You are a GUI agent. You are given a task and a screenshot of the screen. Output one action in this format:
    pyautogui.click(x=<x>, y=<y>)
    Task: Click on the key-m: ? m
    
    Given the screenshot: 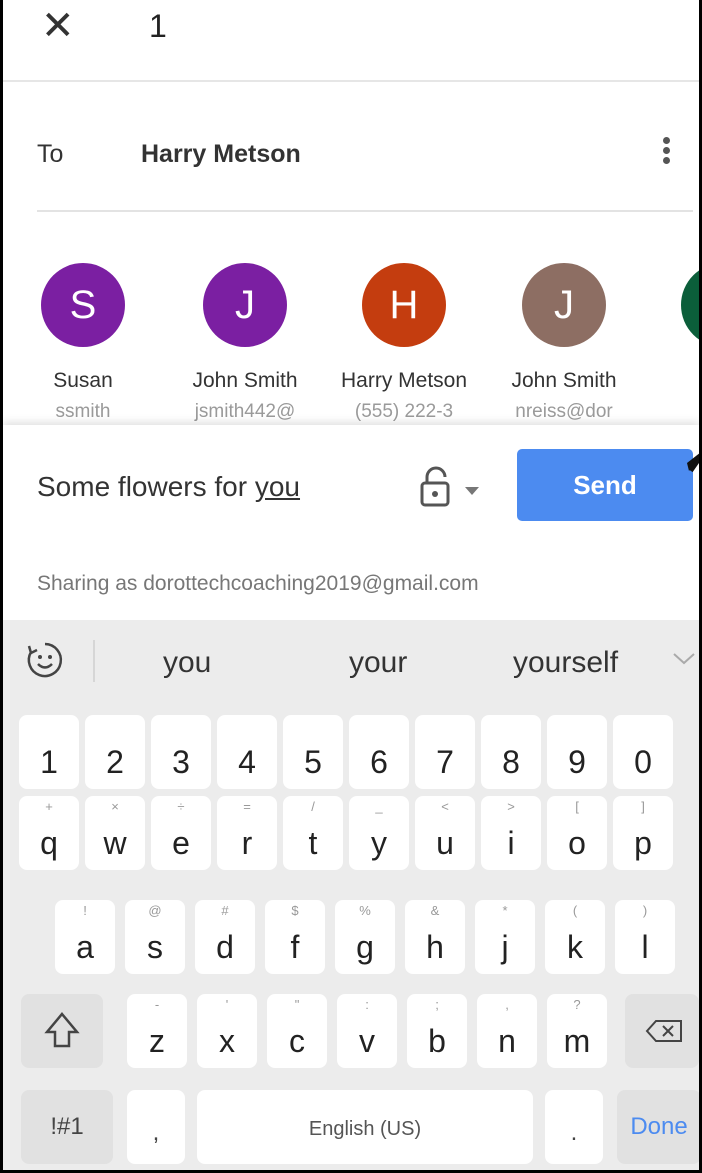 What is the action you would take?
    pyautogui.click(x=577, y=1031)
    